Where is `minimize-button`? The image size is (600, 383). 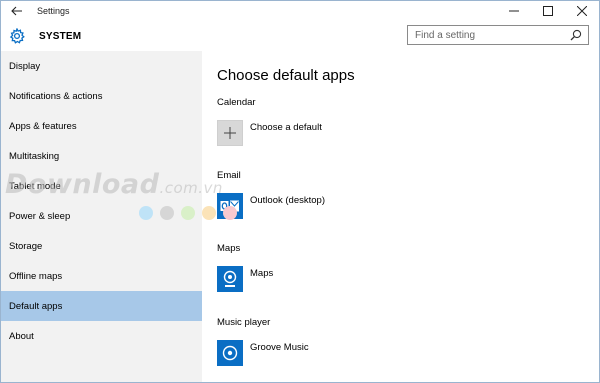 minimize-button is located at coordinates (514, 11).